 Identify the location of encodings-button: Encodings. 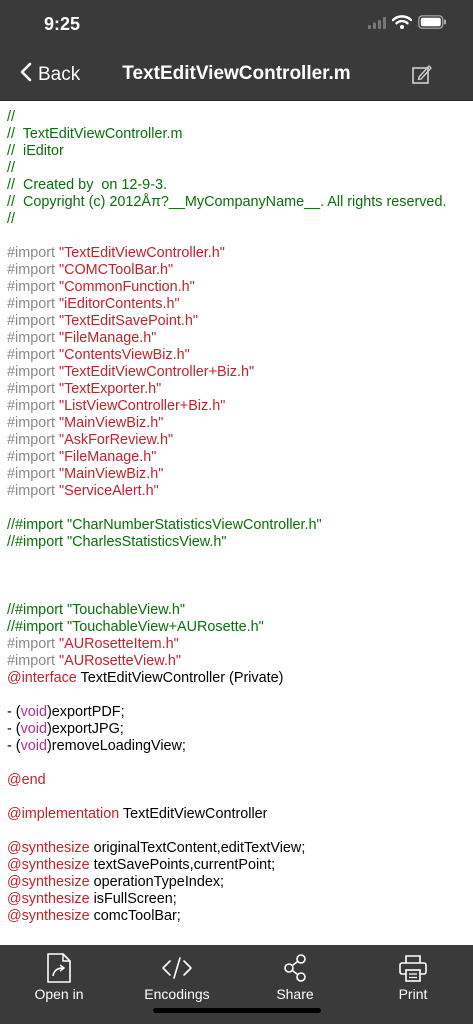
(177, 977).